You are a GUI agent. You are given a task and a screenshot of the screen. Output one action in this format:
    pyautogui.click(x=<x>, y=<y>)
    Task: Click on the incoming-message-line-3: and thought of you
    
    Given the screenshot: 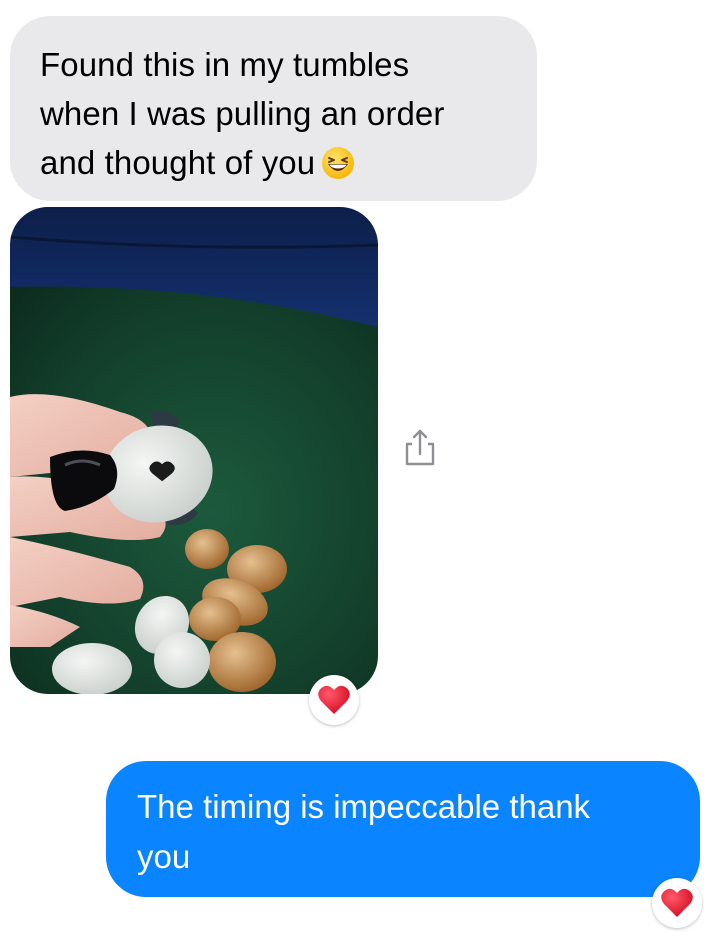 What is the action you would take?
    pyautogui.click(x=274, y=165)
    